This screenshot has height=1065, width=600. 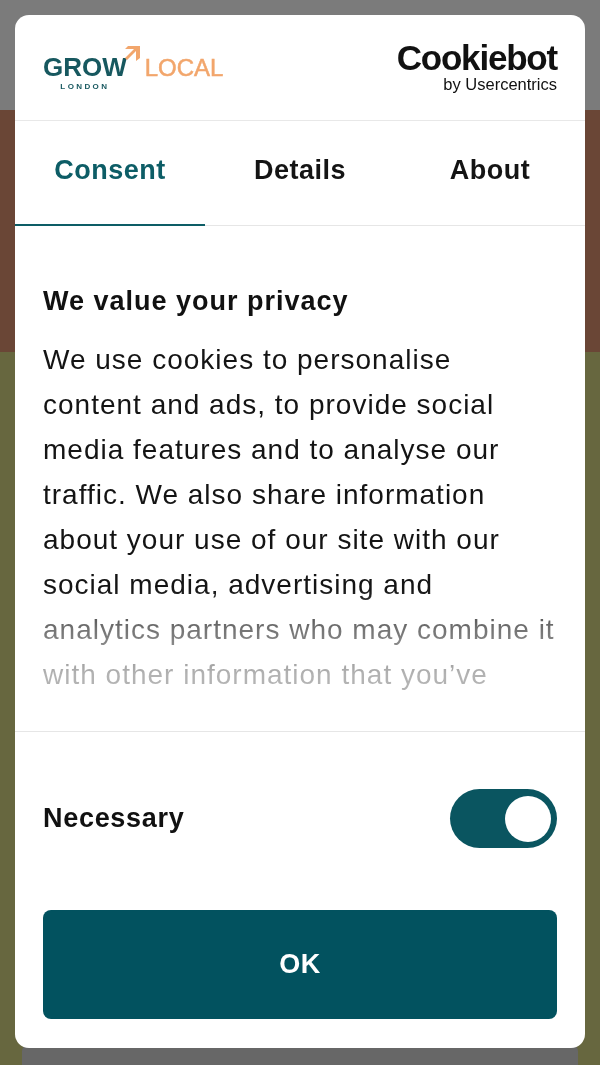 I want to click on toggle-label: Necessary, so click(x=114, y=818).